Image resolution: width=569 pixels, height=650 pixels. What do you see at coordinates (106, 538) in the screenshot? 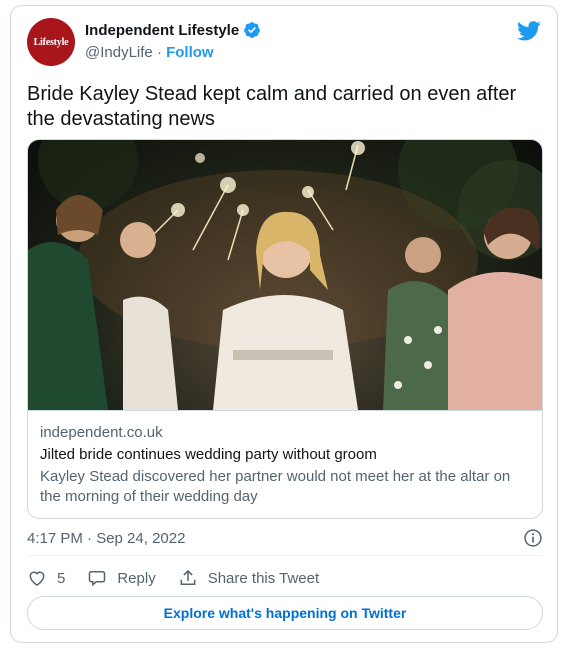
I see `tweet-timestamp: 4:17 PM · Sep 24, 2022` at bounding box center [106, 538].